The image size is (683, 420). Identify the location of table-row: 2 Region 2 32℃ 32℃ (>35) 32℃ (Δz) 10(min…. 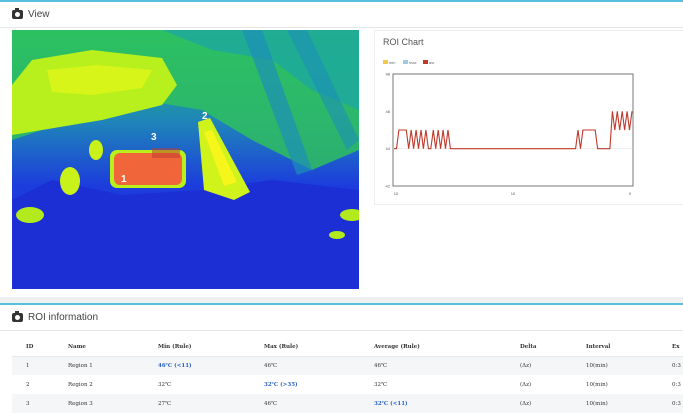
(347, 384).